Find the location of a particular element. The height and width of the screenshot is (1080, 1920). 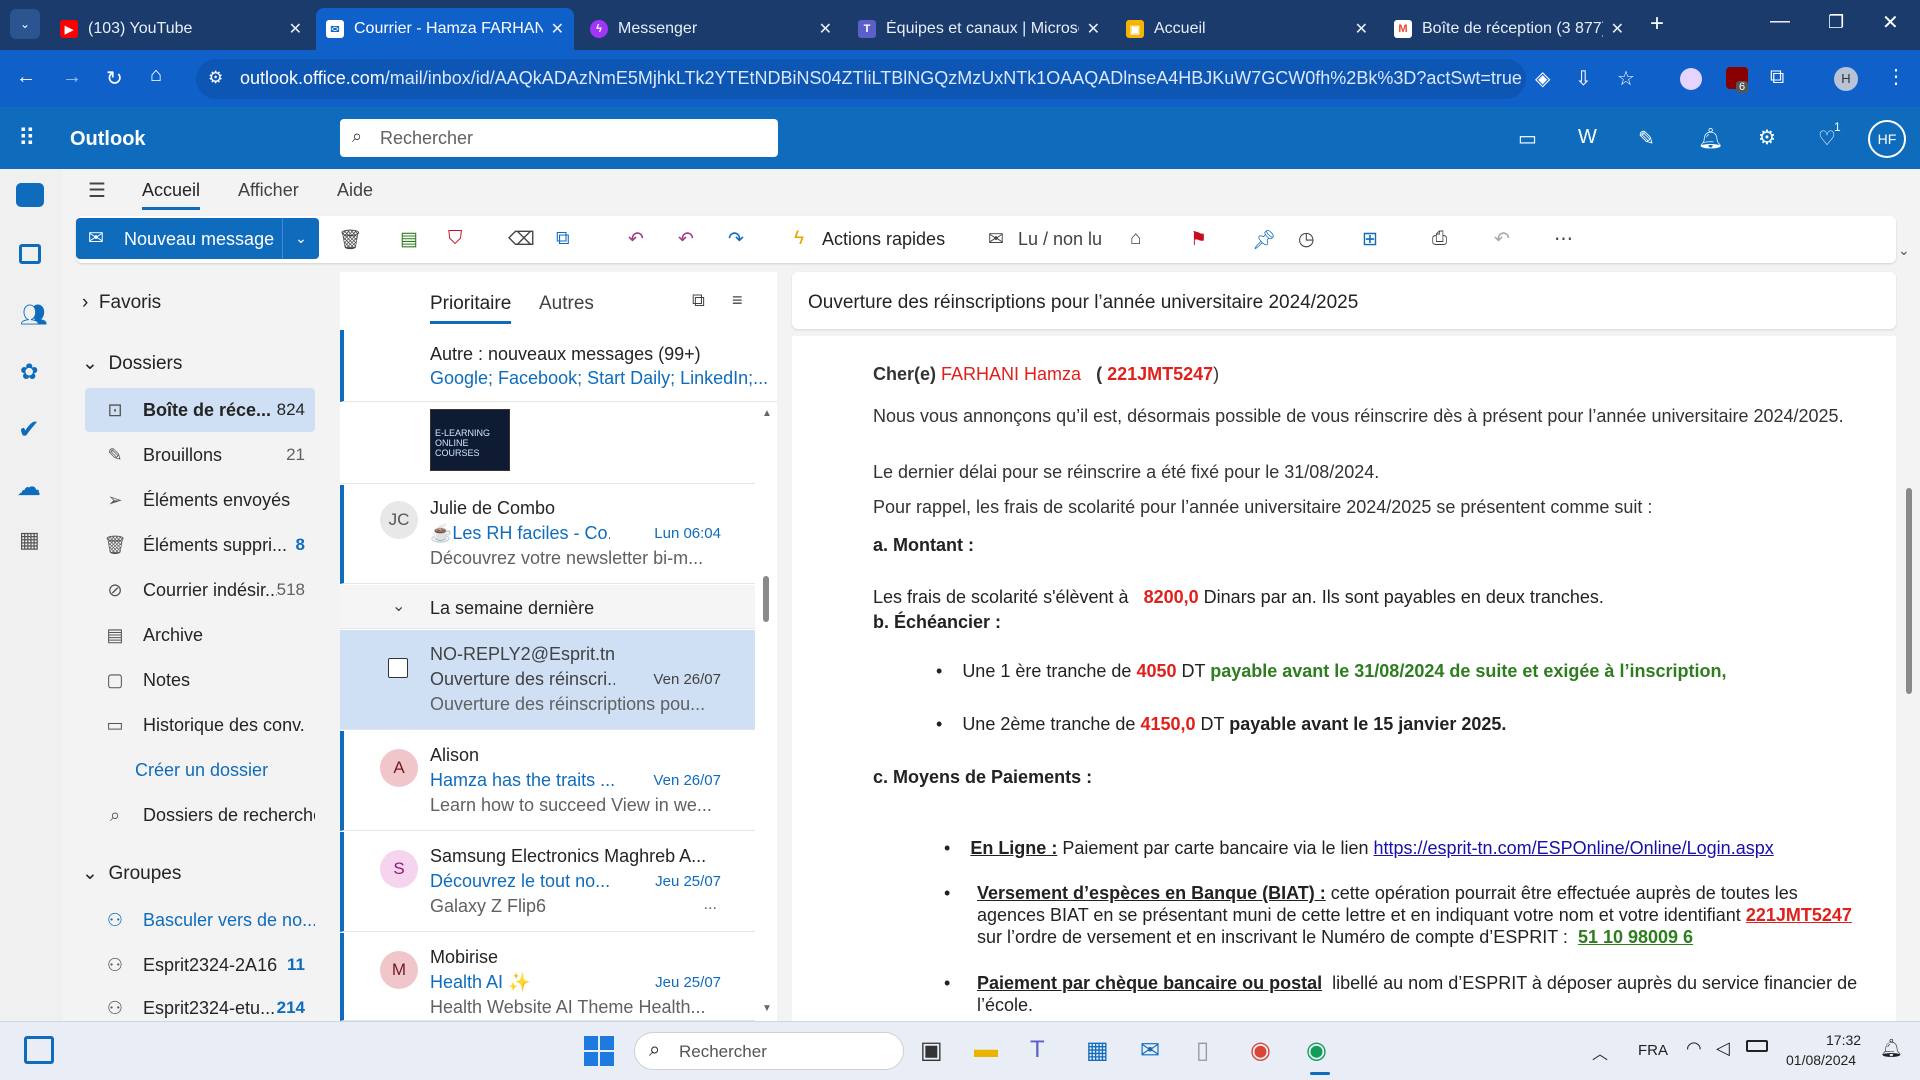

app-available-icon: ◈ is located at coordinates (1542, 78).